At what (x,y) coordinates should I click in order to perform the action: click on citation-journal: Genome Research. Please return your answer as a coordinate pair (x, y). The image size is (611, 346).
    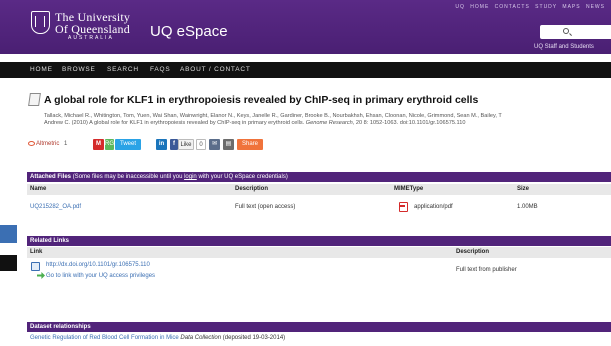
    Looking at the image, I should click on (329, 123).